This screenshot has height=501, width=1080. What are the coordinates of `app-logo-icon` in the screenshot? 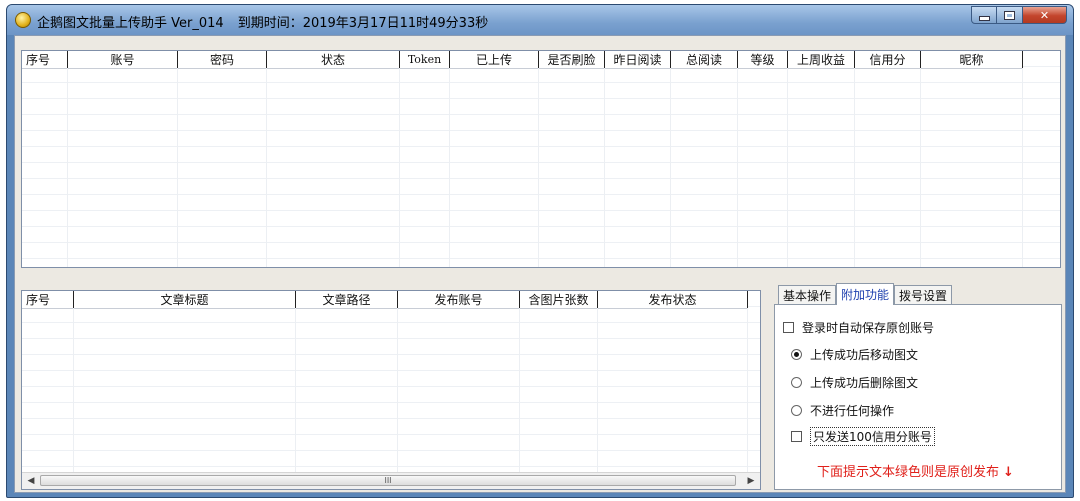 It's located at (23, 20).